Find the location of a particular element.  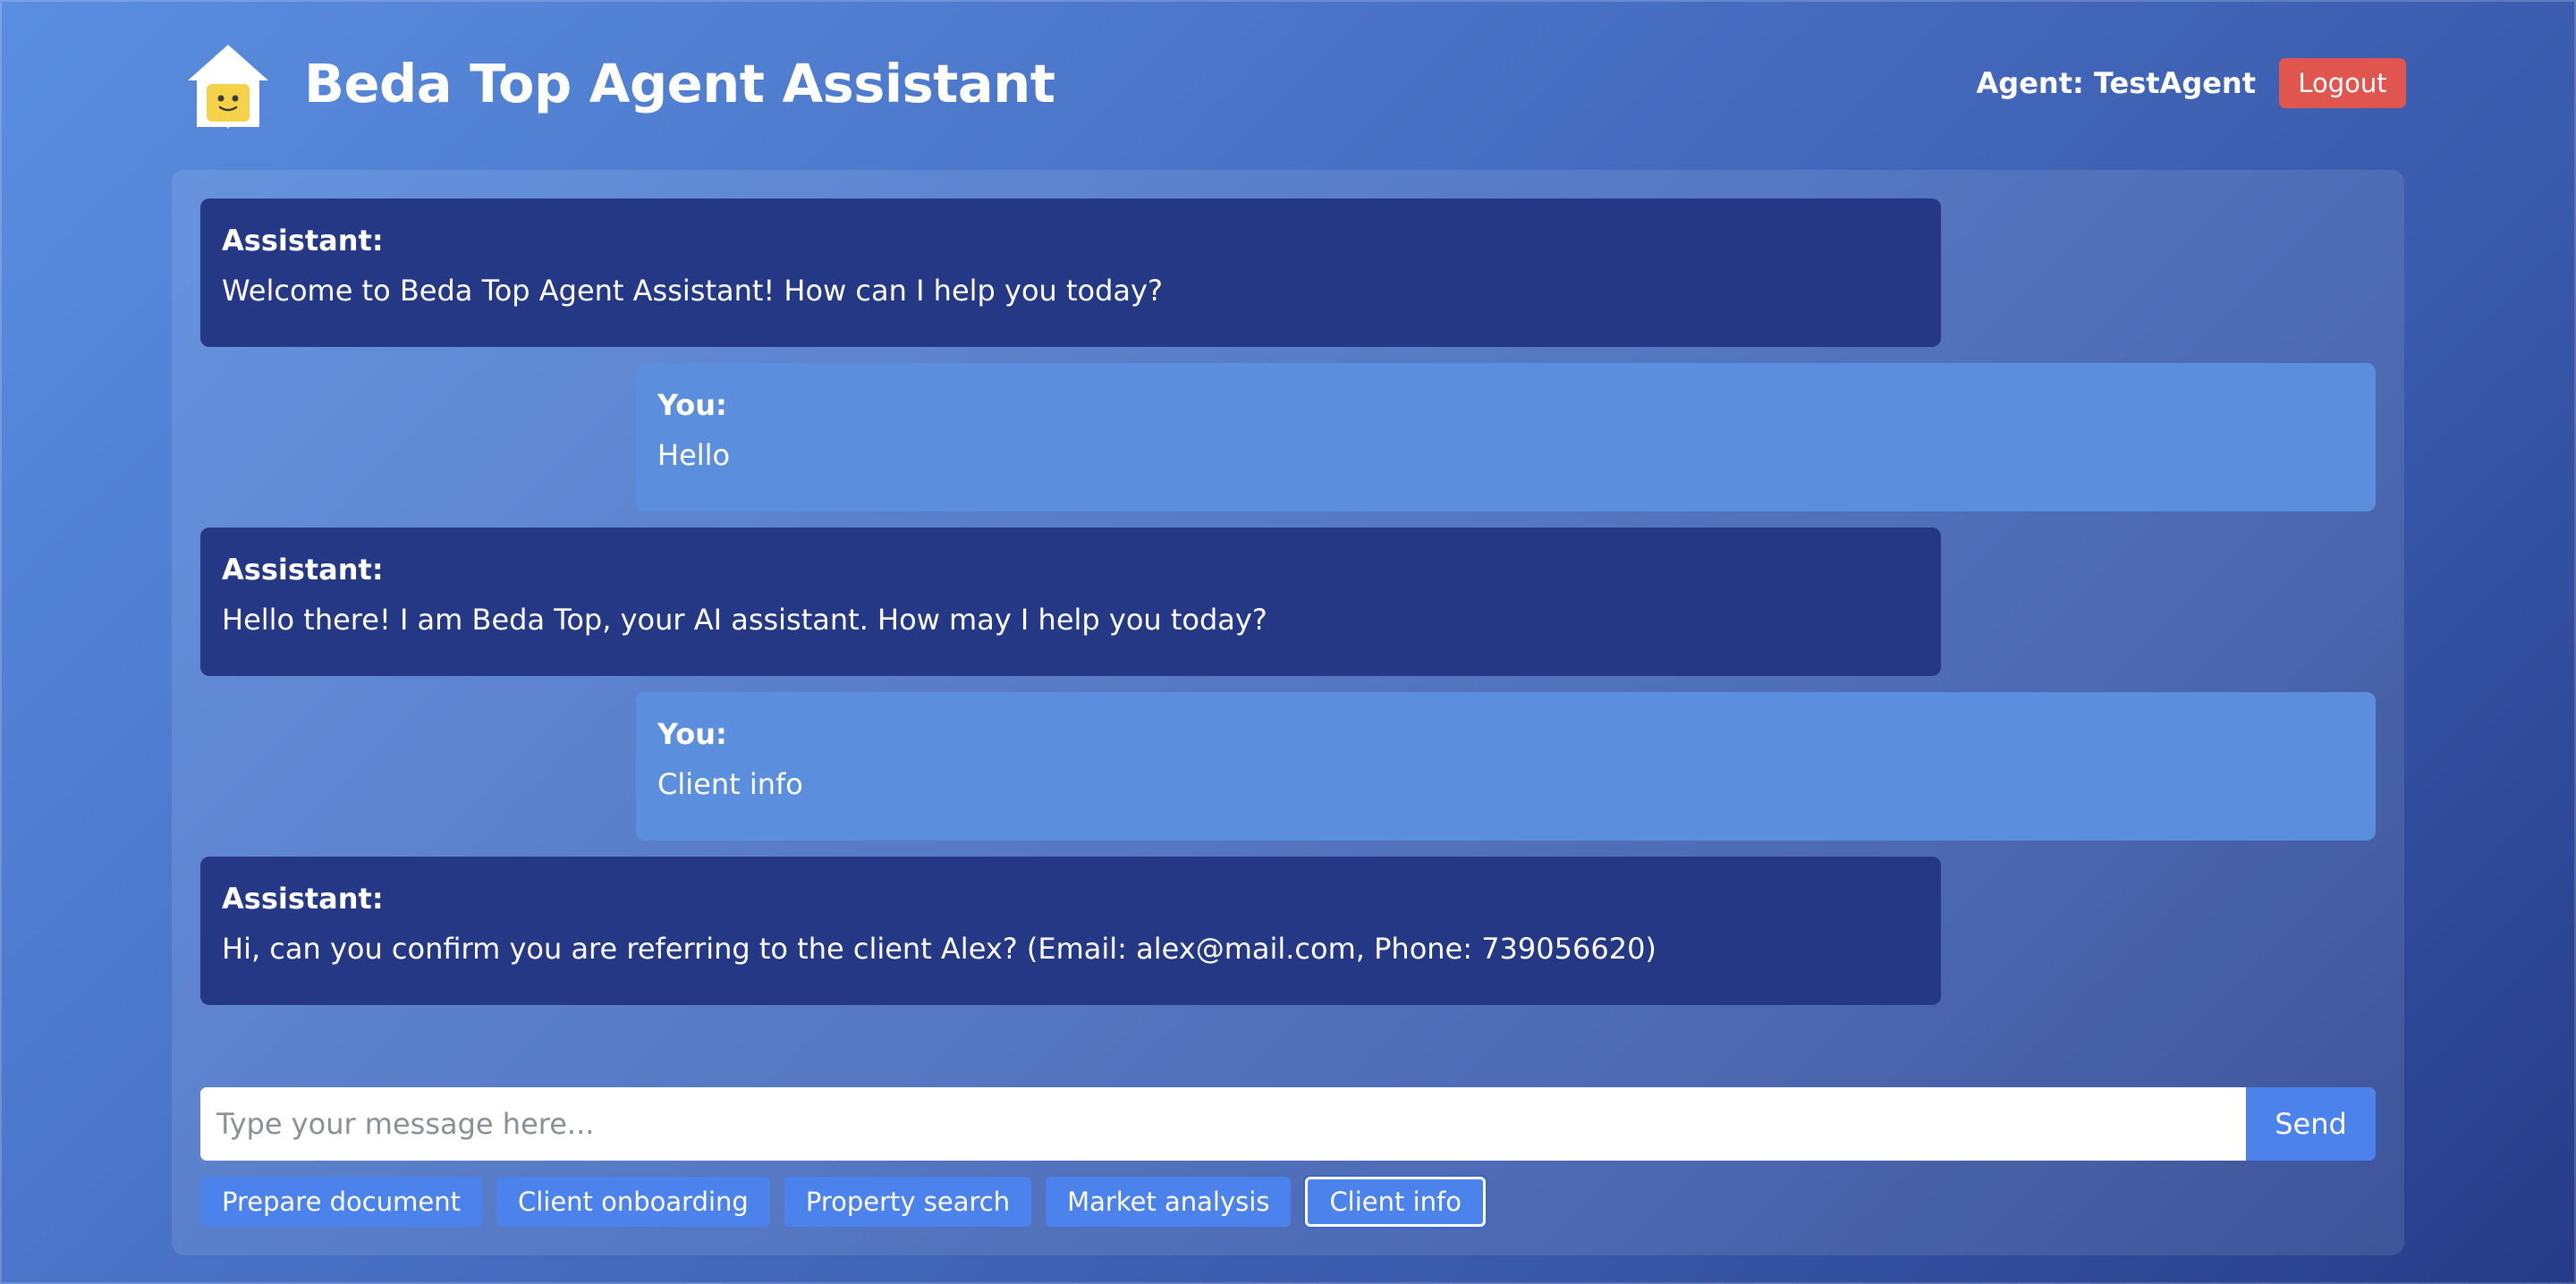

quick-action-client-info: Client info is located at coordinates (1396, 1202).